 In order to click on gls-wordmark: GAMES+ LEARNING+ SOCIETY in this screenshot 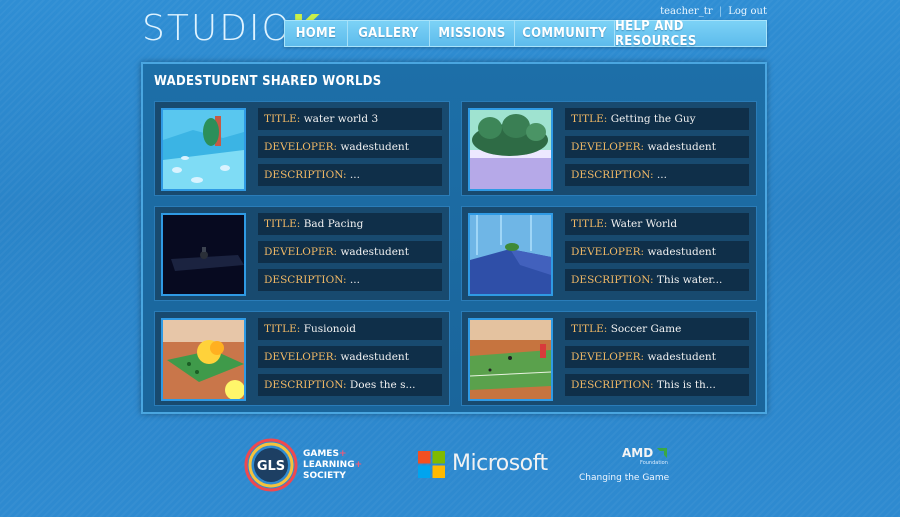, I will do `click(333, 465)`.